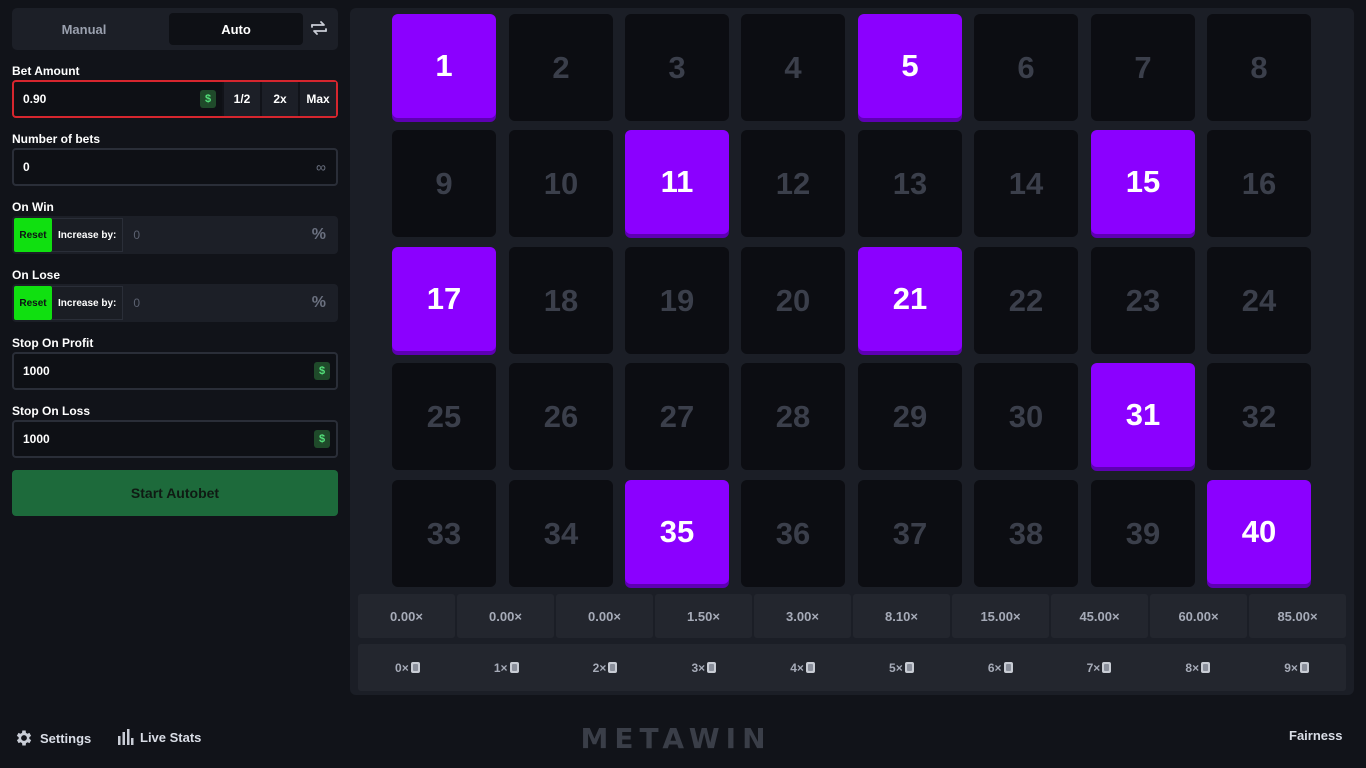 This screenshot has height=768, width=1366. I want to click on tile-25: 25, so click(444, 416).